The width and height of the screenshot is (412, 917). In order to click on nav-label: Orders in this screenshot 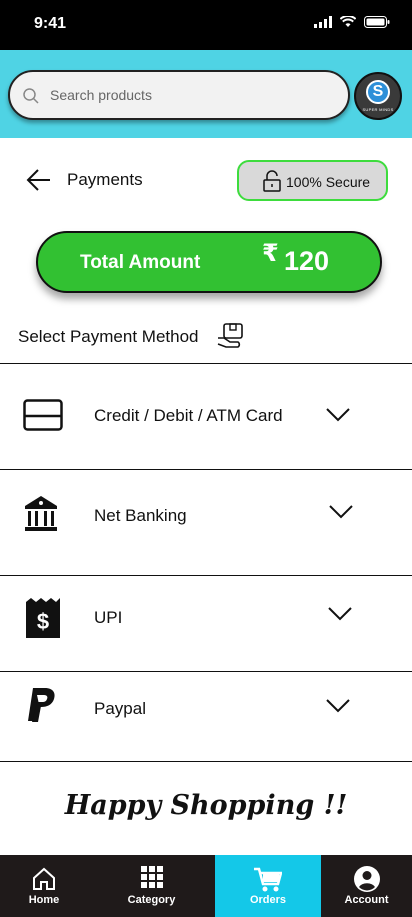, I will do `click(268, 900)`.